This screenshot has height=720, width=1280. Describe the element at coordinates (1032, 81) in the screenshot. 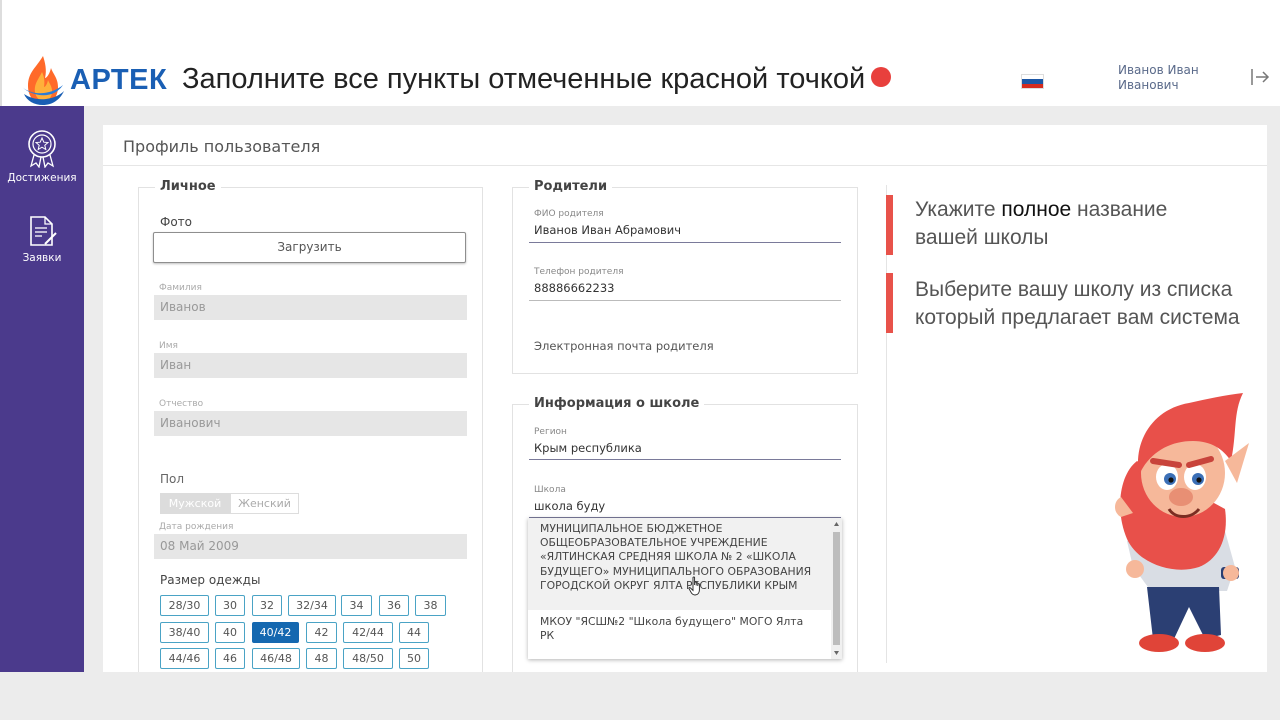

I see `language-flag-icon` at that location.